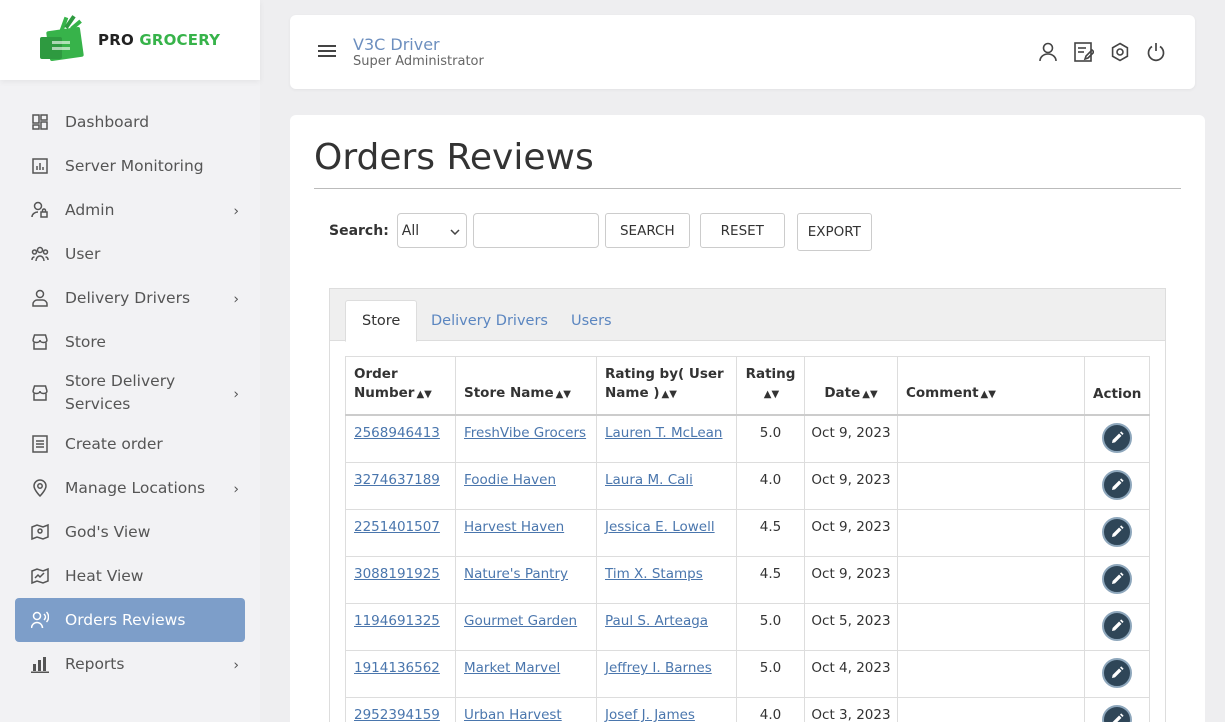 The width and height of the screenshot is (1225, 722). What do you see at coordinates (431, 230) in the screenshot?
I see `search-filter-select: All` at bounding box center [431, 230].